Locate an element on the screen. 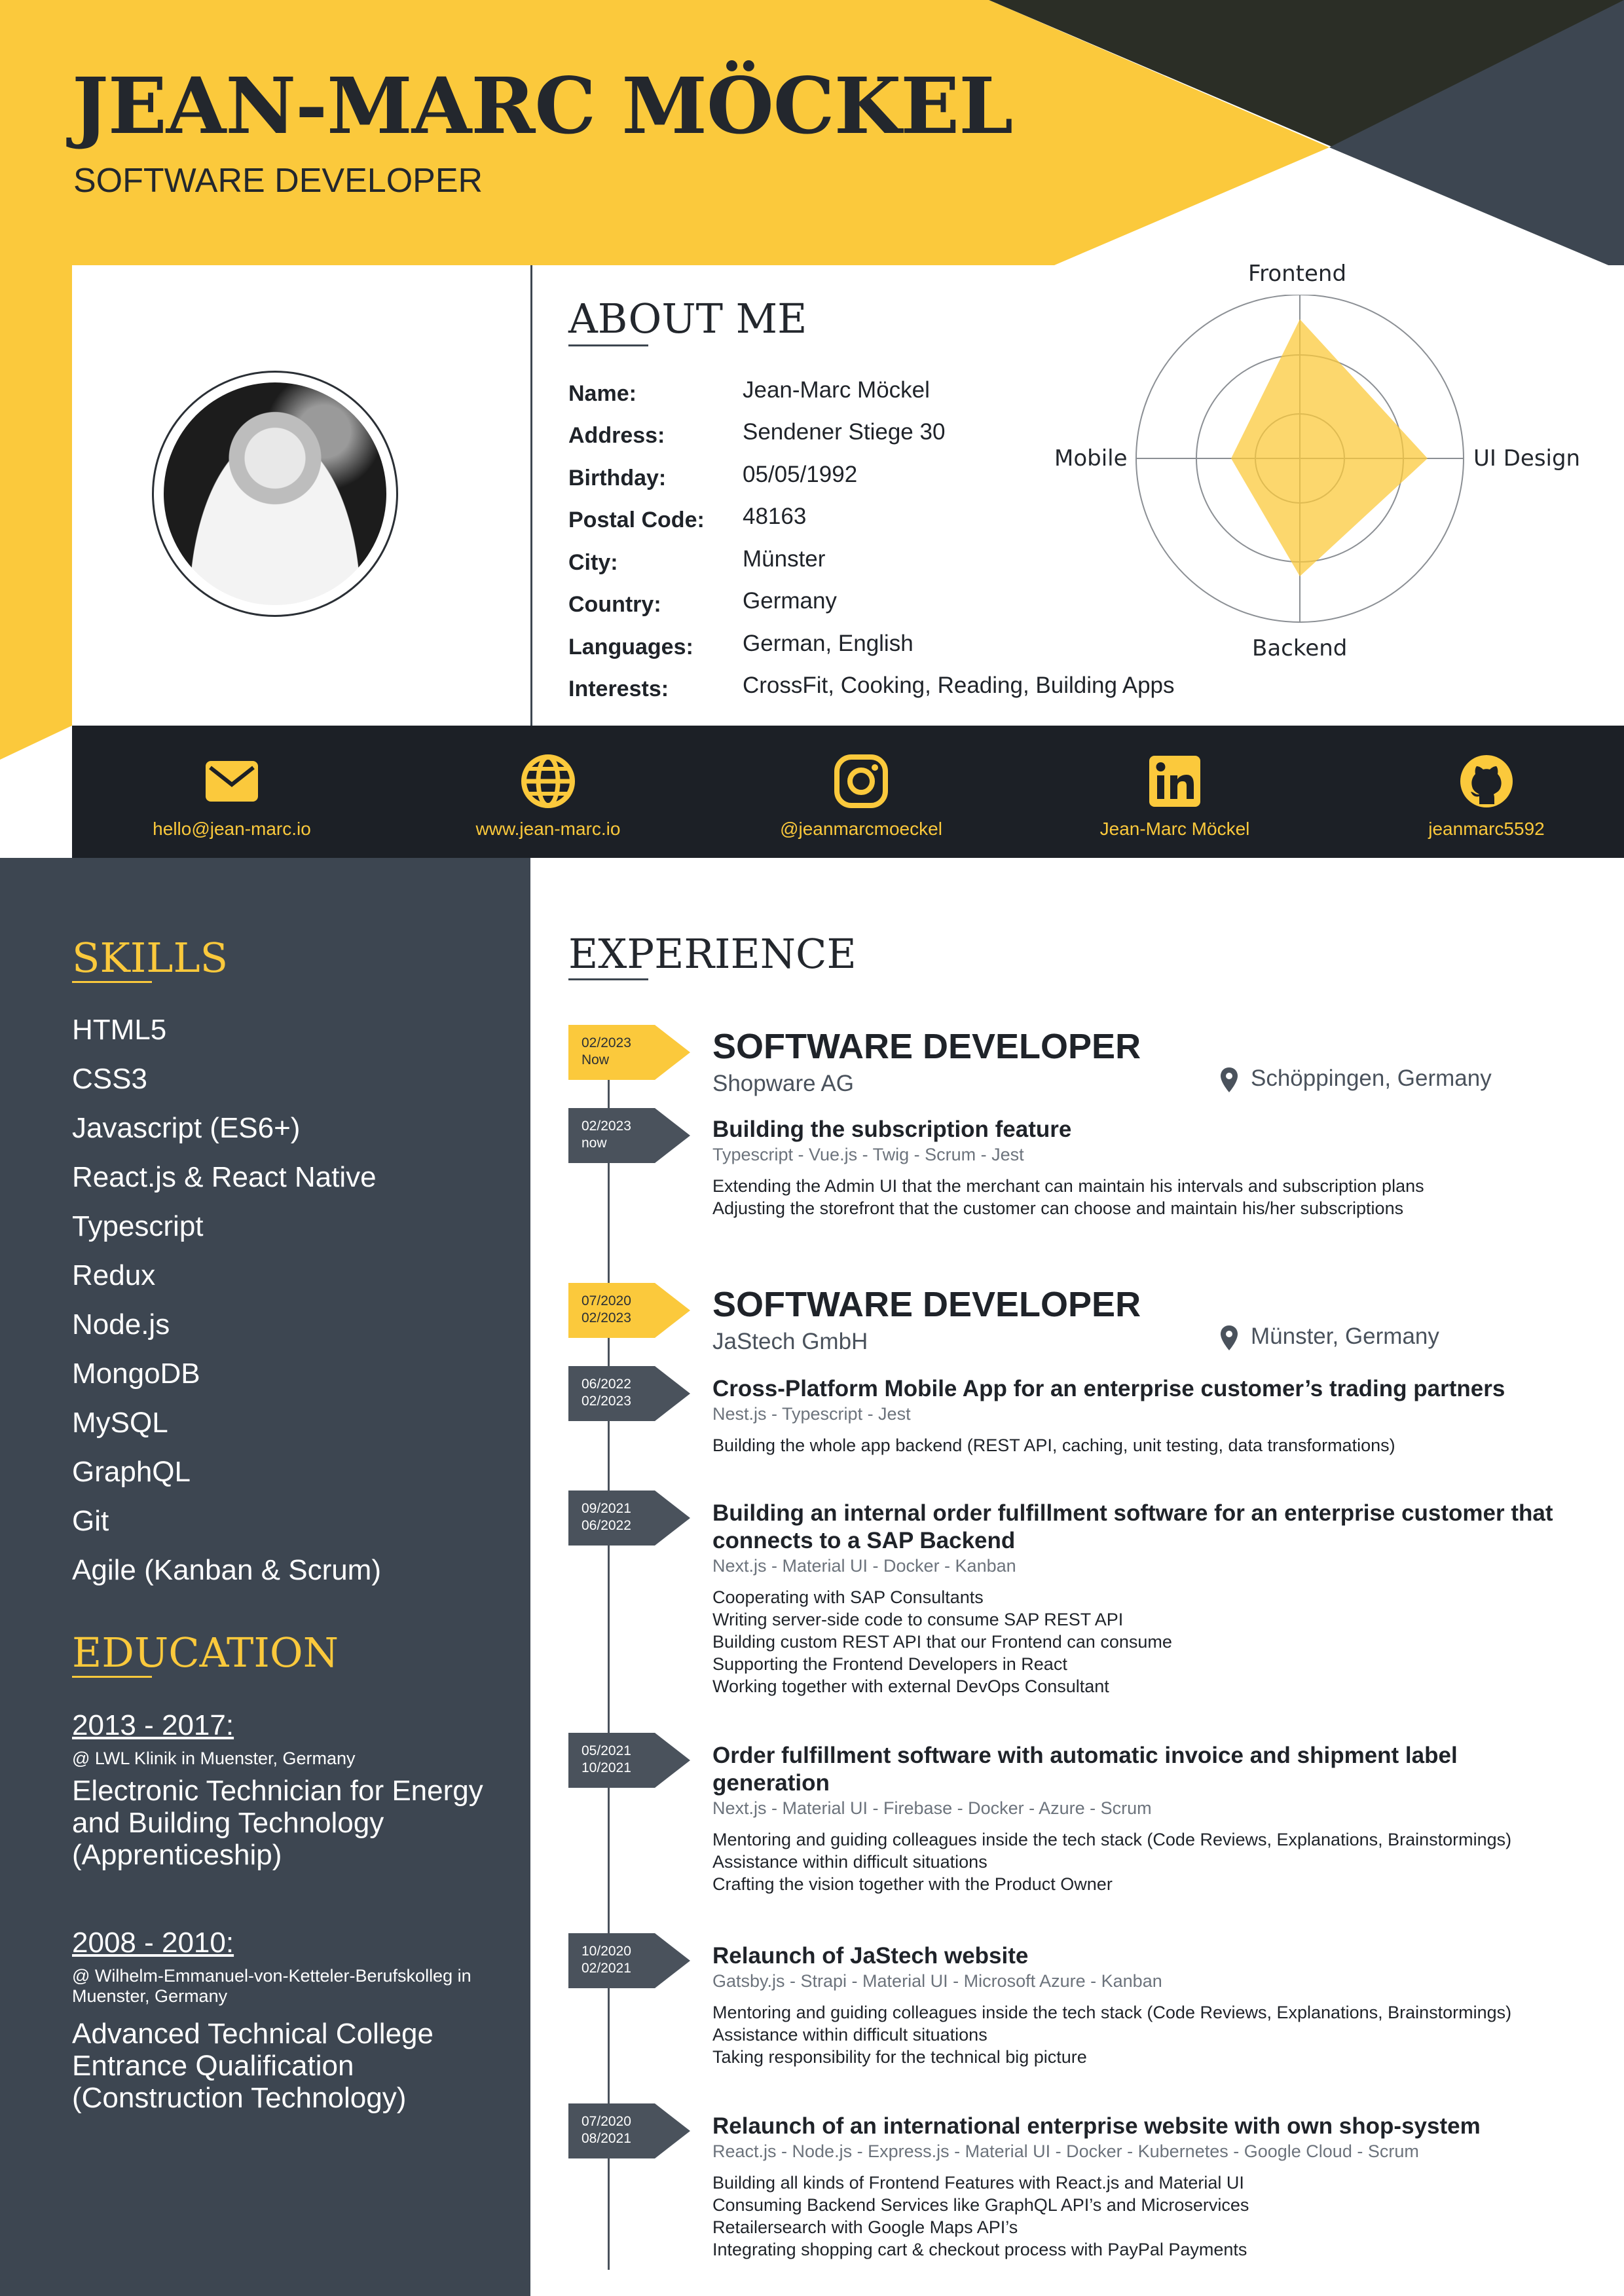 The width and height of the screenshot is (1624, 2296). about-title: ABOUT ME is located at coordinates (687, 319).